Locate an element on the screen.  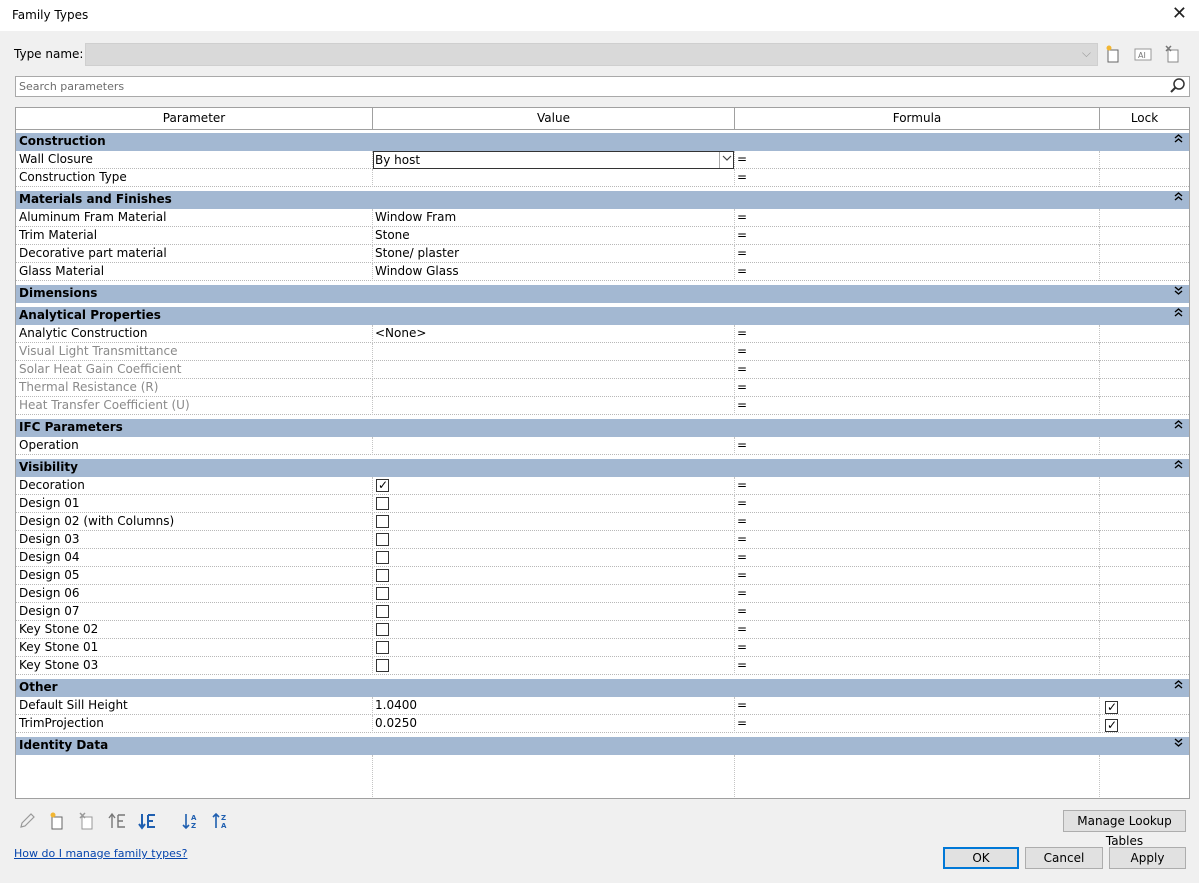
column-header-formula: Formula is located at coordinates (917, 118).